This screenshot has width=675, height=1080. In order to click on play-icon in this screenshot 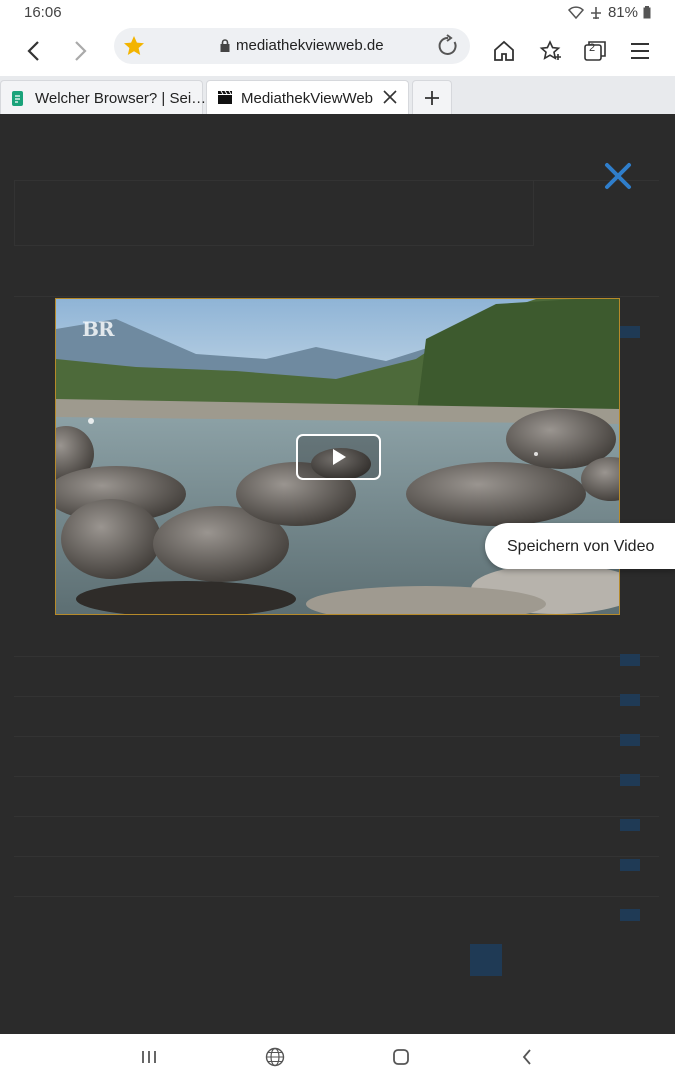, I will do `click(339, 457)`.